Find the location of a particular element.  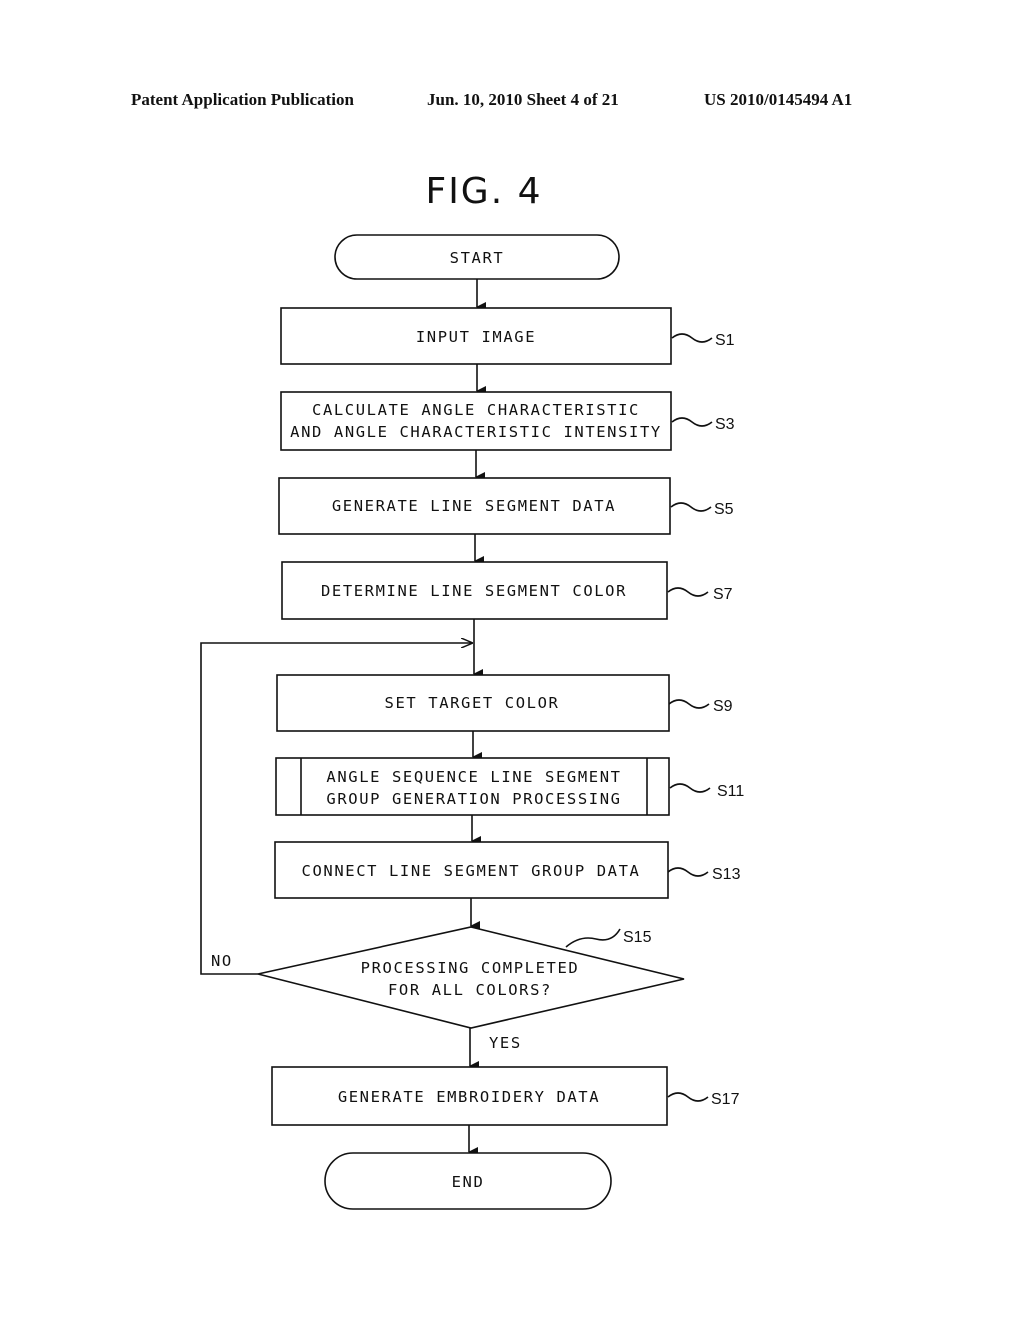

figure-title: FIG. 4 is located at coordinates (483, 191).